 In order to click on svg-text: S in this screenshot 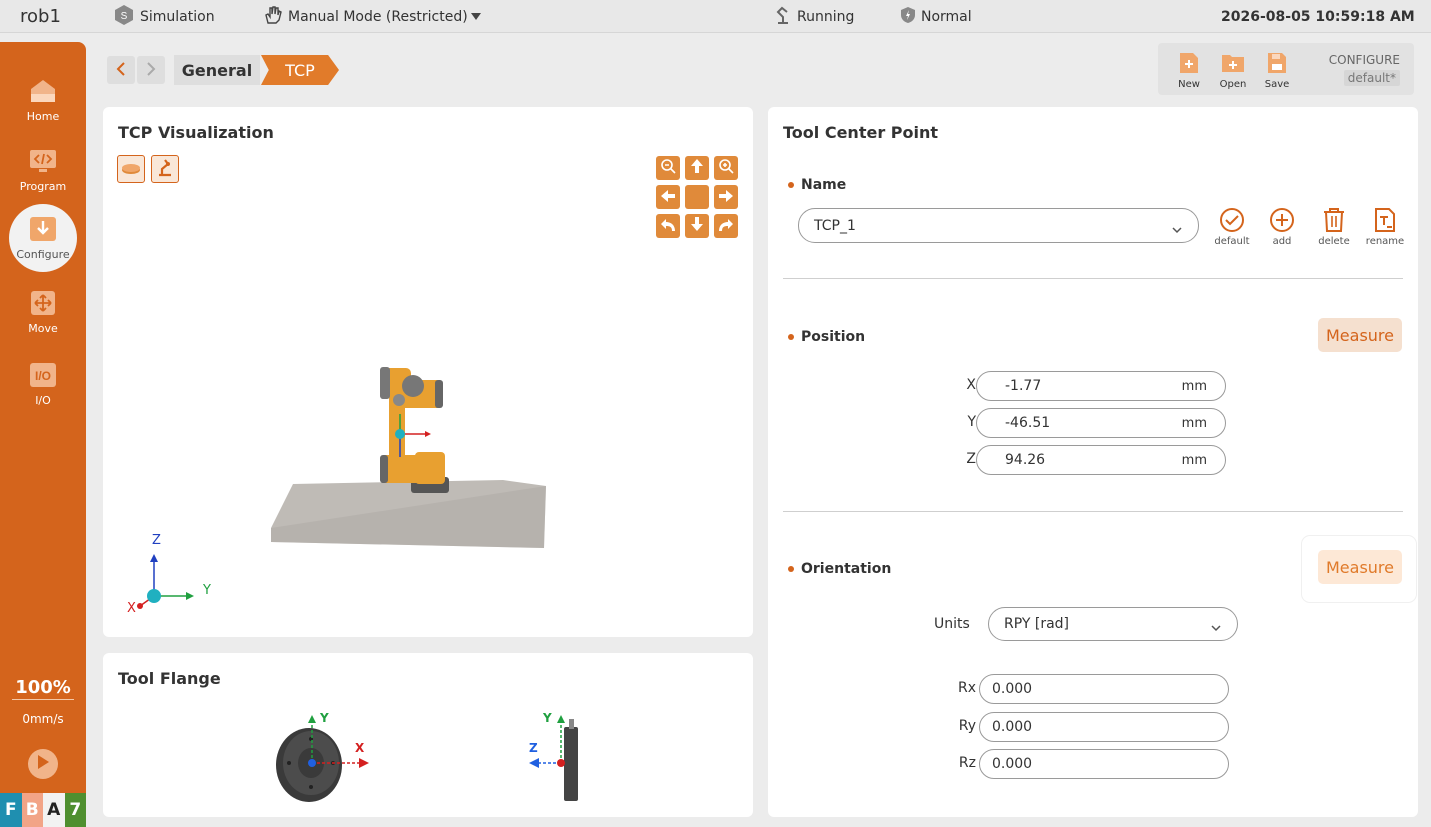, I will do `click(124, 16)`.